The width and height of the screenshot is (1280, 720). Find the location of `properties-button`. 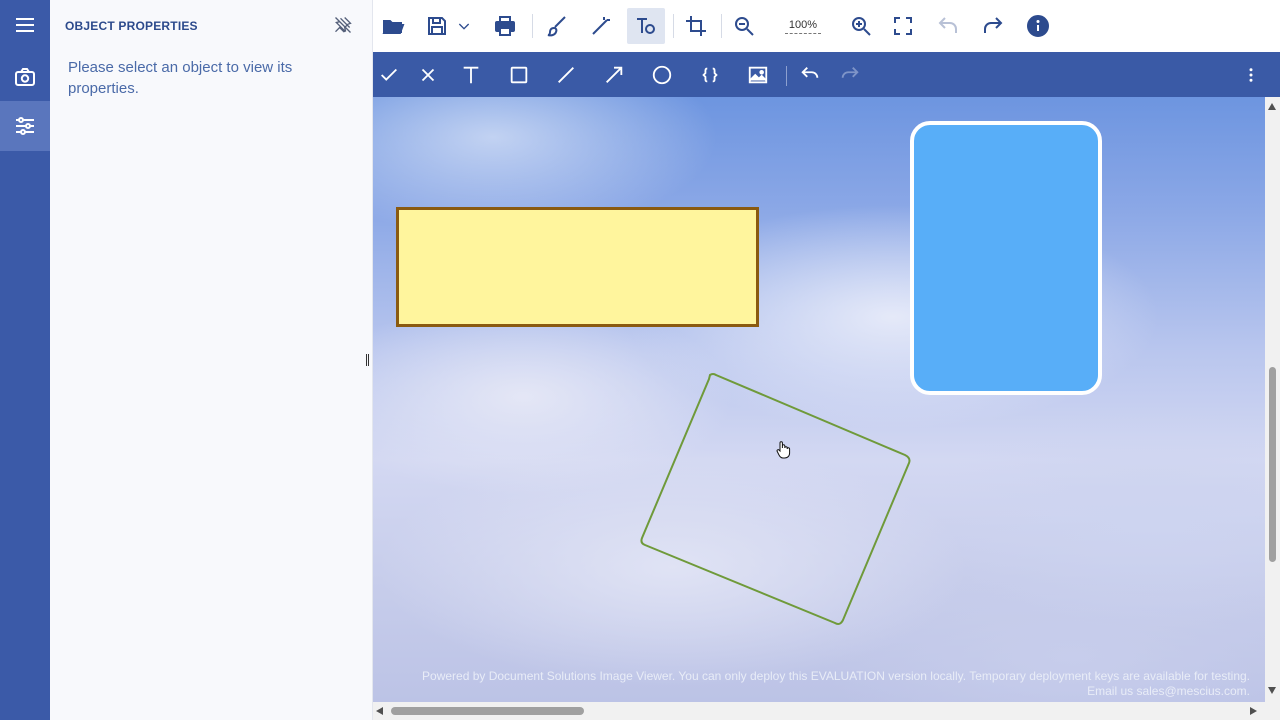

properties-button is located at coordinates (25, 126).